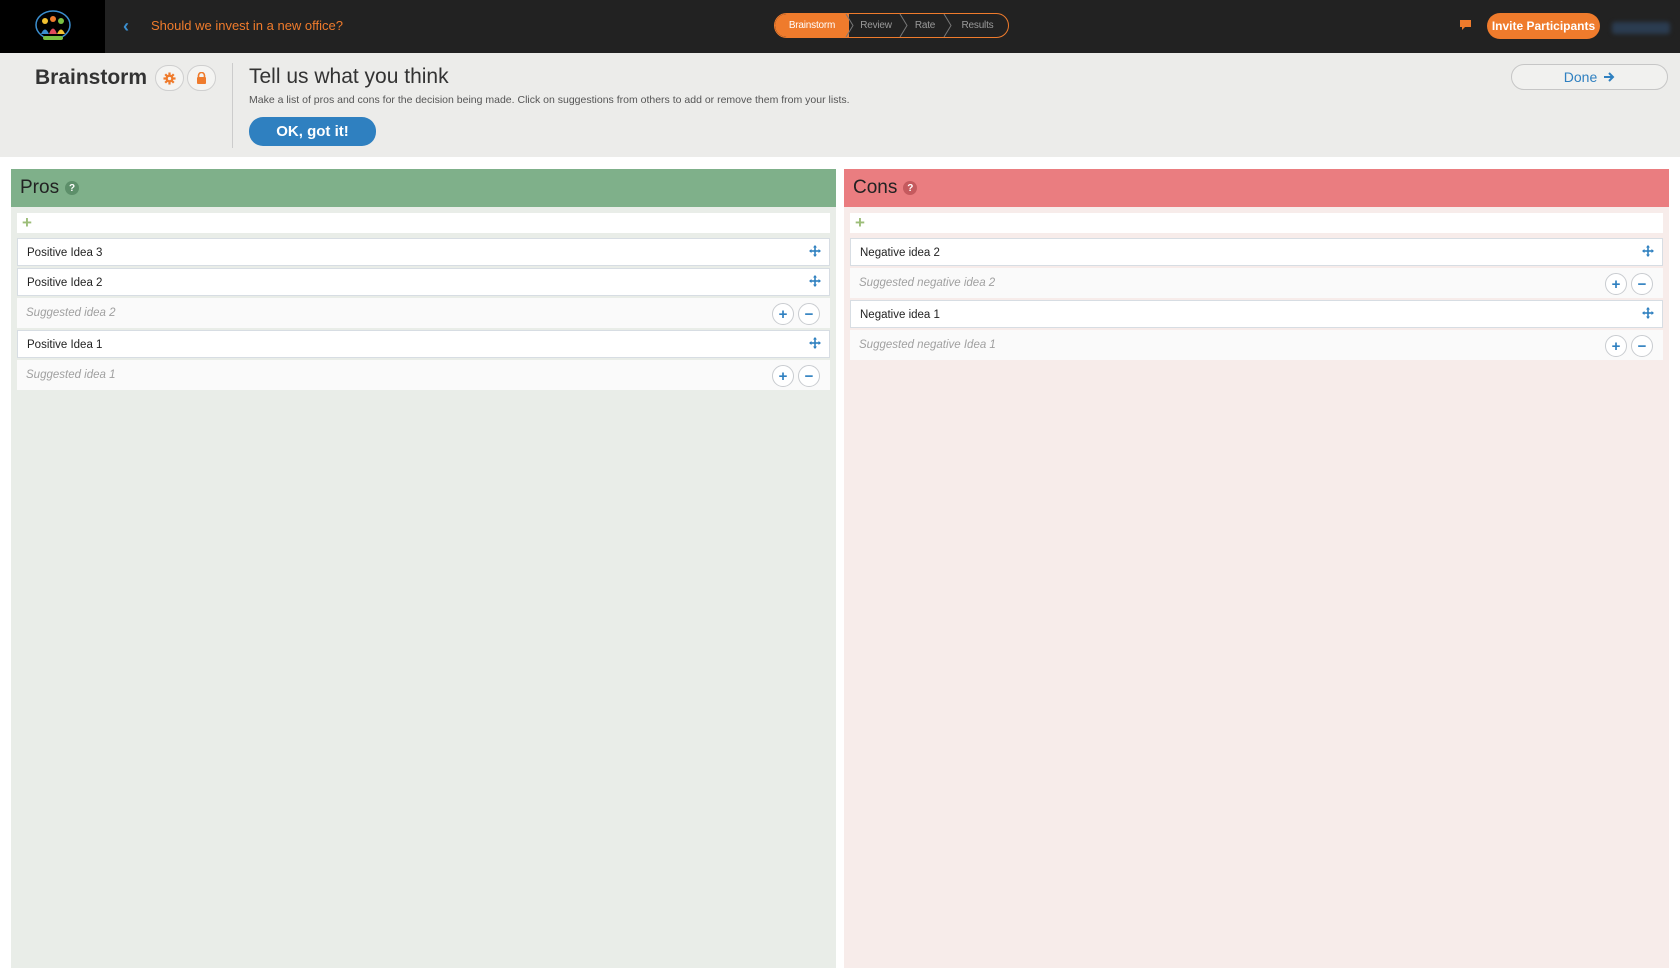  What do you see at coordinates (1256, 223) in the screenshot?
I see `add-con-input: +` at bounding box center [1256, 223].